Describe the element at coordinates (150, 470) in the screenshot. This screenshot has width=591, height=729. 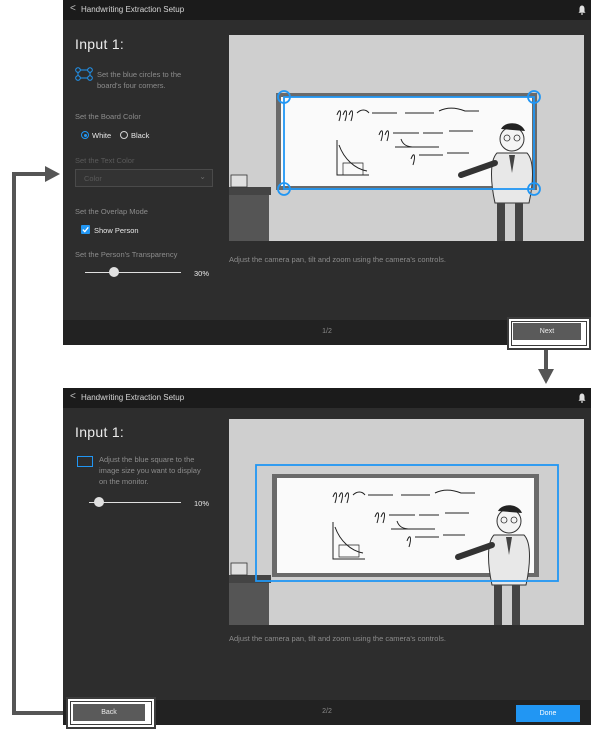
I see `instruction-line-2: image size you want to display` at that location.